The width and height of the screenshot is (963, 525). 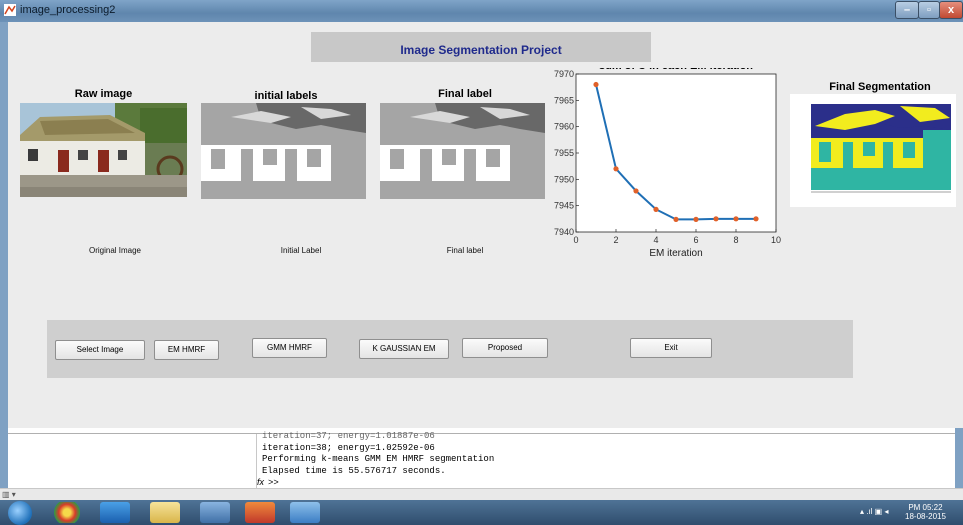 What do you see at coordinates (20, 513) in the screenshot?
I see `windows-start-icon` at bounding box center [20, 513].